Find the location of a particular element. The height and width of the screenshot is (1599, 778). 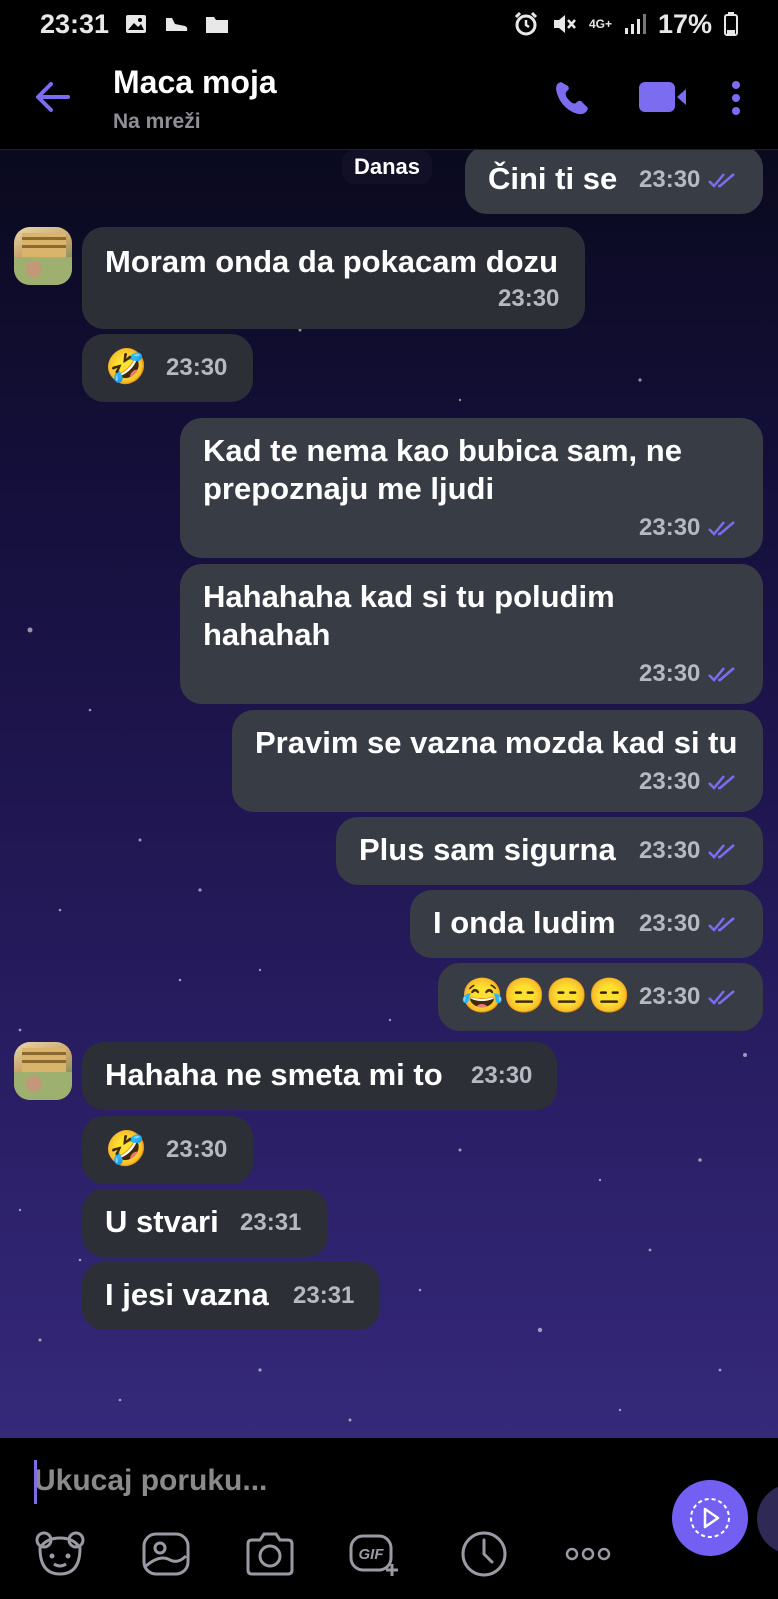

message-text: Hahaha ne smeta mi to is located at coordinates (274, 1074).